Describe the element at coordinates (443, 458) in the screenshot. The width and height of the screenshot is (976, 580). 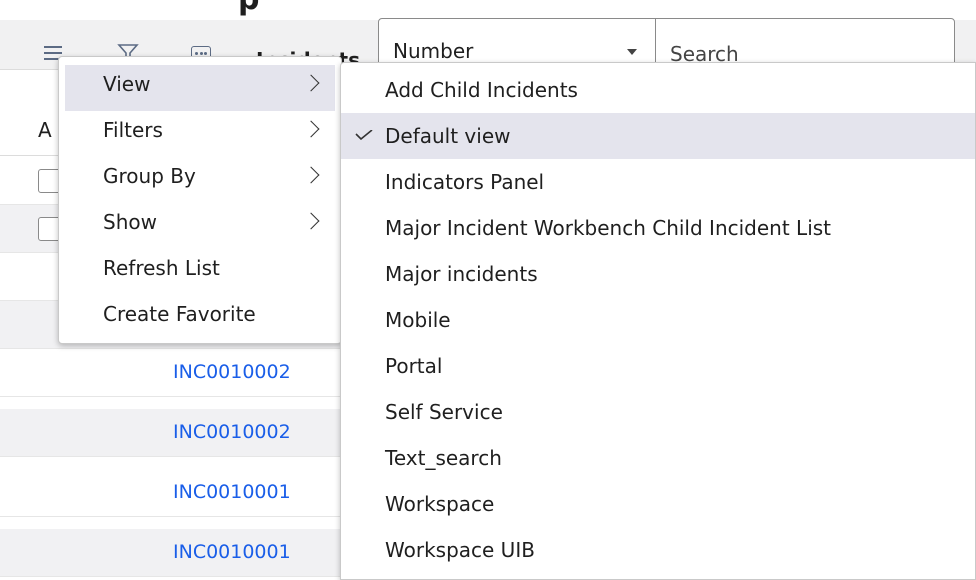
I see `view-option-label: Text_search` at that location.